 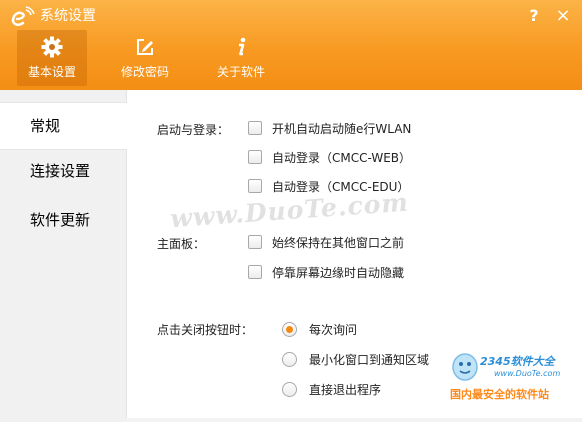 What do you see at coordinates (45, 126) in the screenshot?
I see `sidebar-item-label: 常规` at bounding box center [45, 126].